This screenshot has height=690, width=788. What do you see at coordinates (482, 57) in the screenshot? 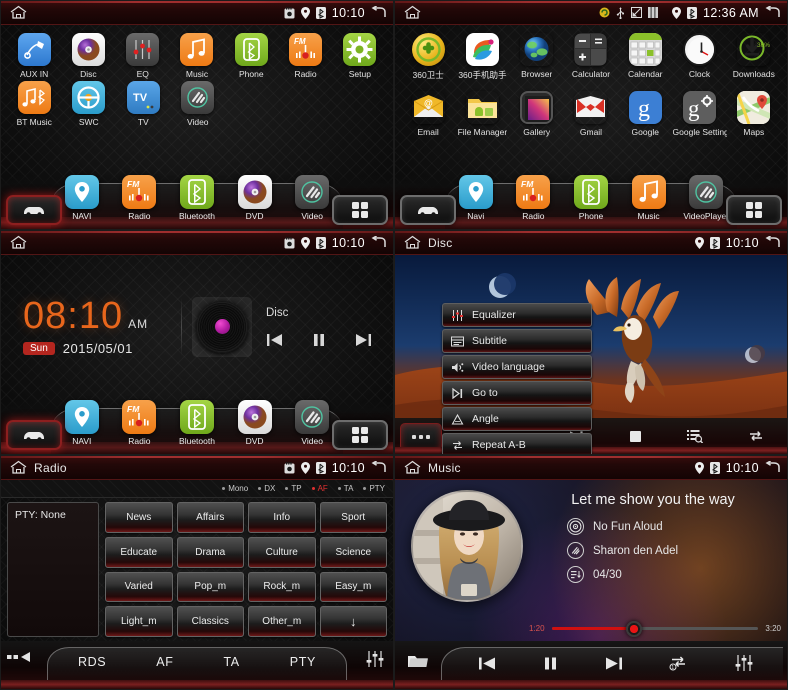
I see `app-360-assistant: 360手机助手` at bounding box center [482, 57].